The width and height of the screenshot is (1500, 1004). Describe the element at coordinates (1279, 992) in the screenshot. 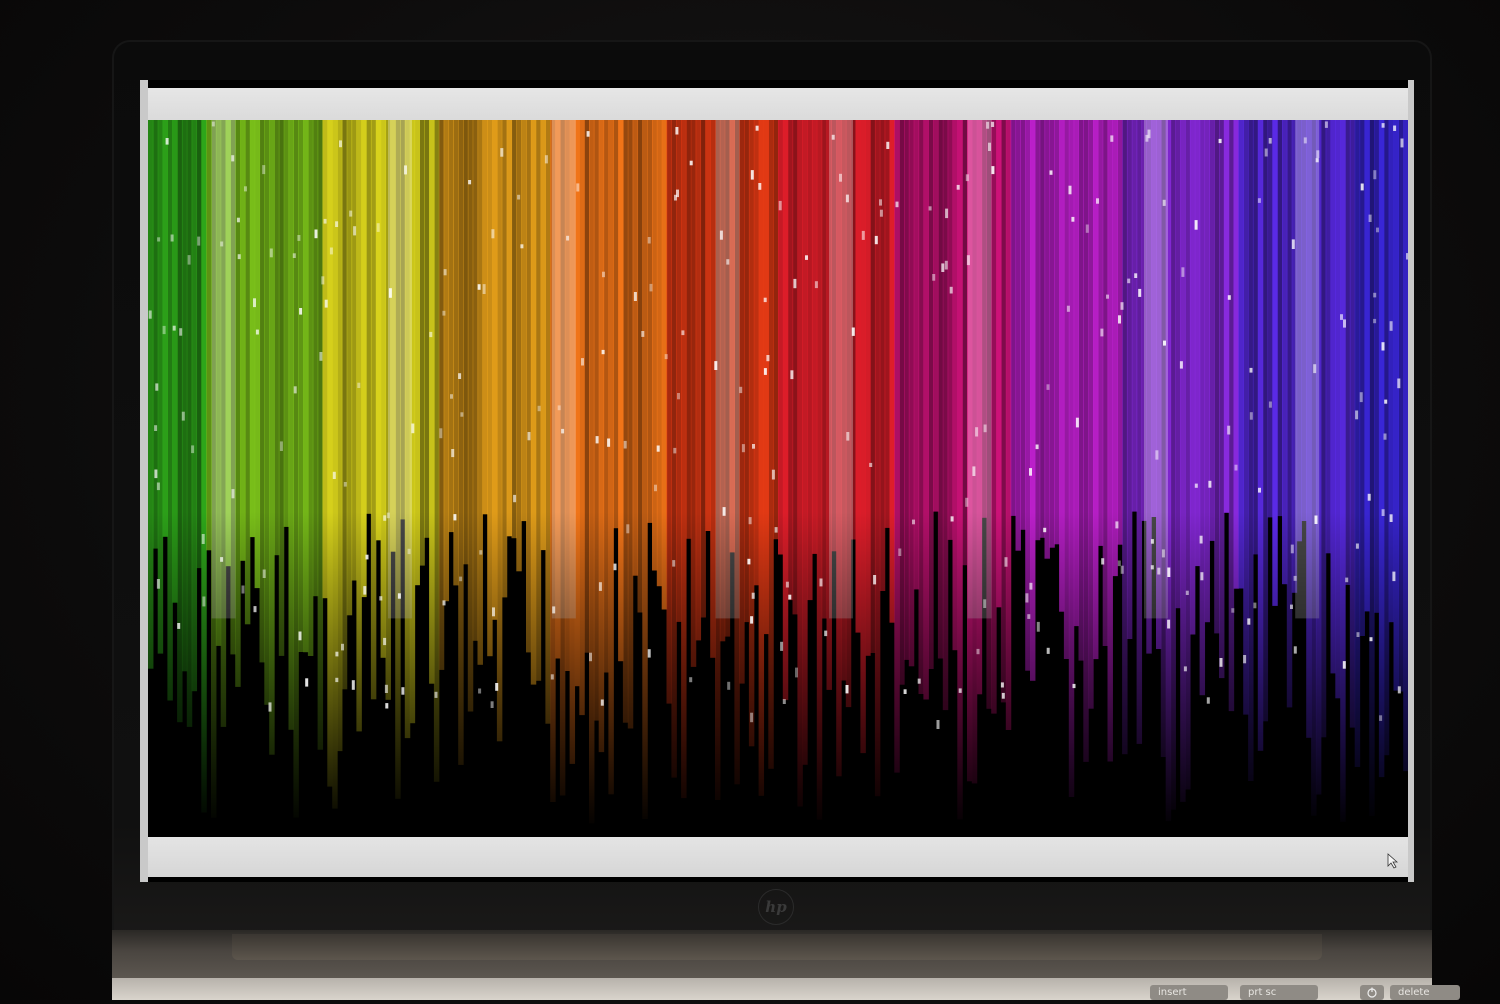

I see `key-prt-sc: prt sc` at that location.